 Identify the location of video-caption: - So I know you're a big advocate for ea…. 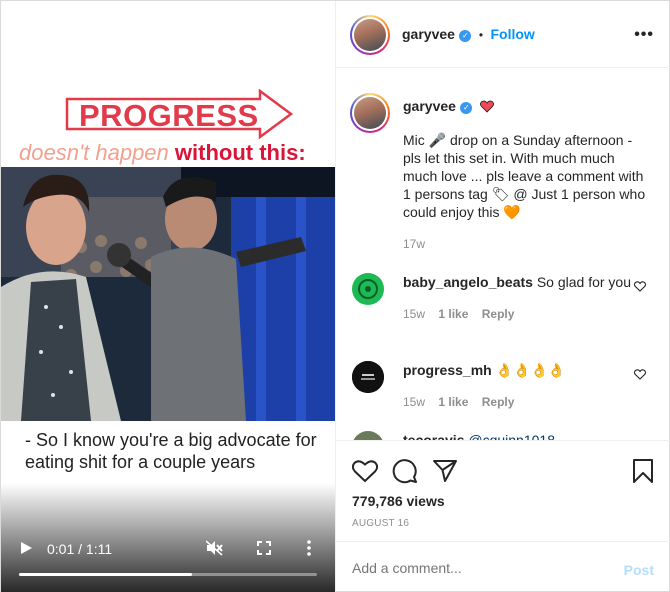
(171, 451).